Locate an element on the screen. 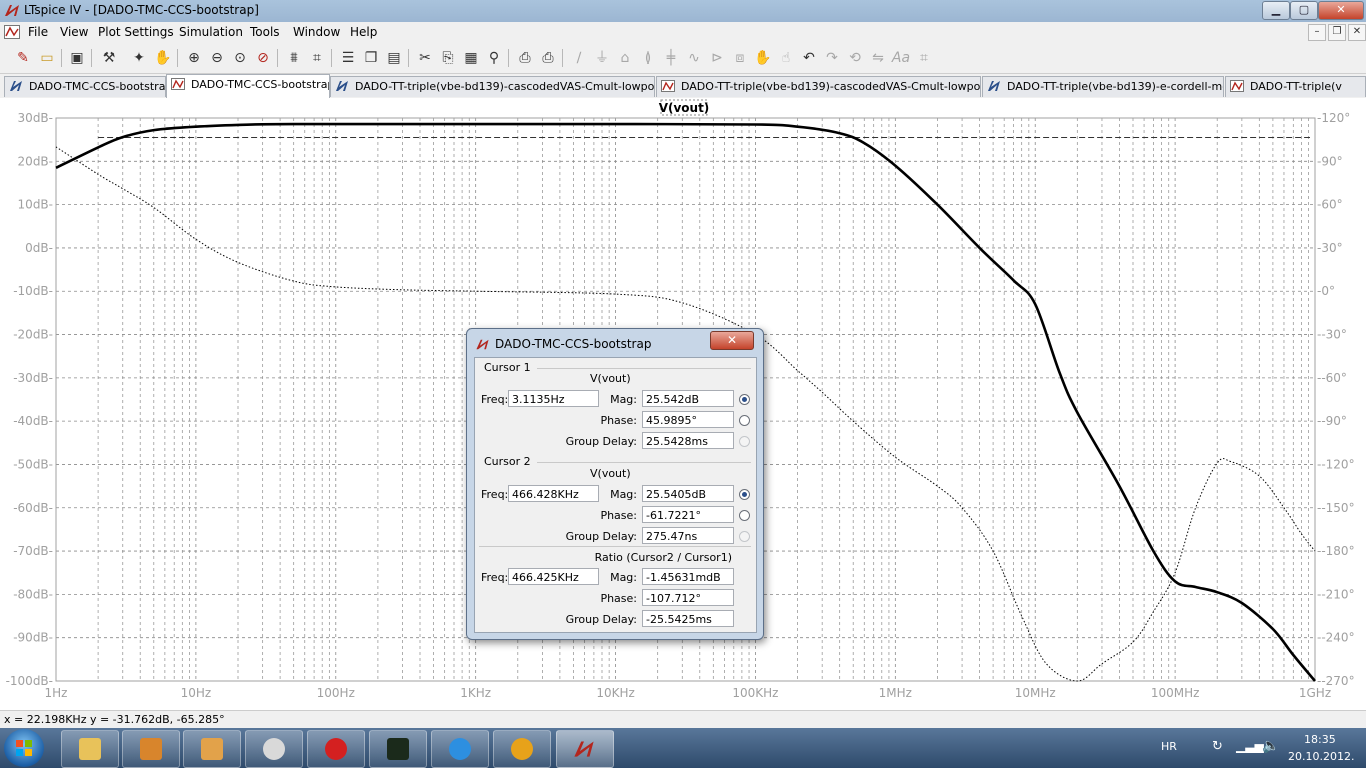  cursor2-mag-field: 25.5405dB is located at coordinates (688, 493).